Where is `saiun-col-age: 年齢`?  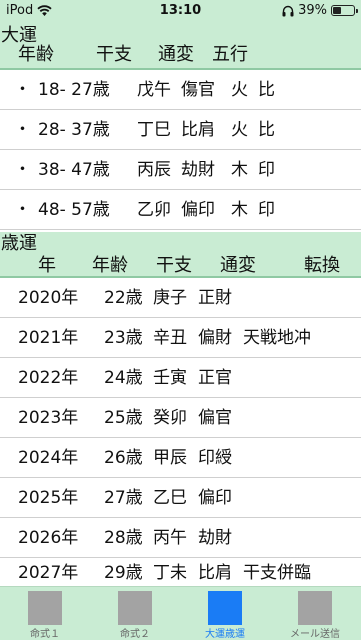 saiun-col-age: 年齢 is located at coordinates (110, 265).